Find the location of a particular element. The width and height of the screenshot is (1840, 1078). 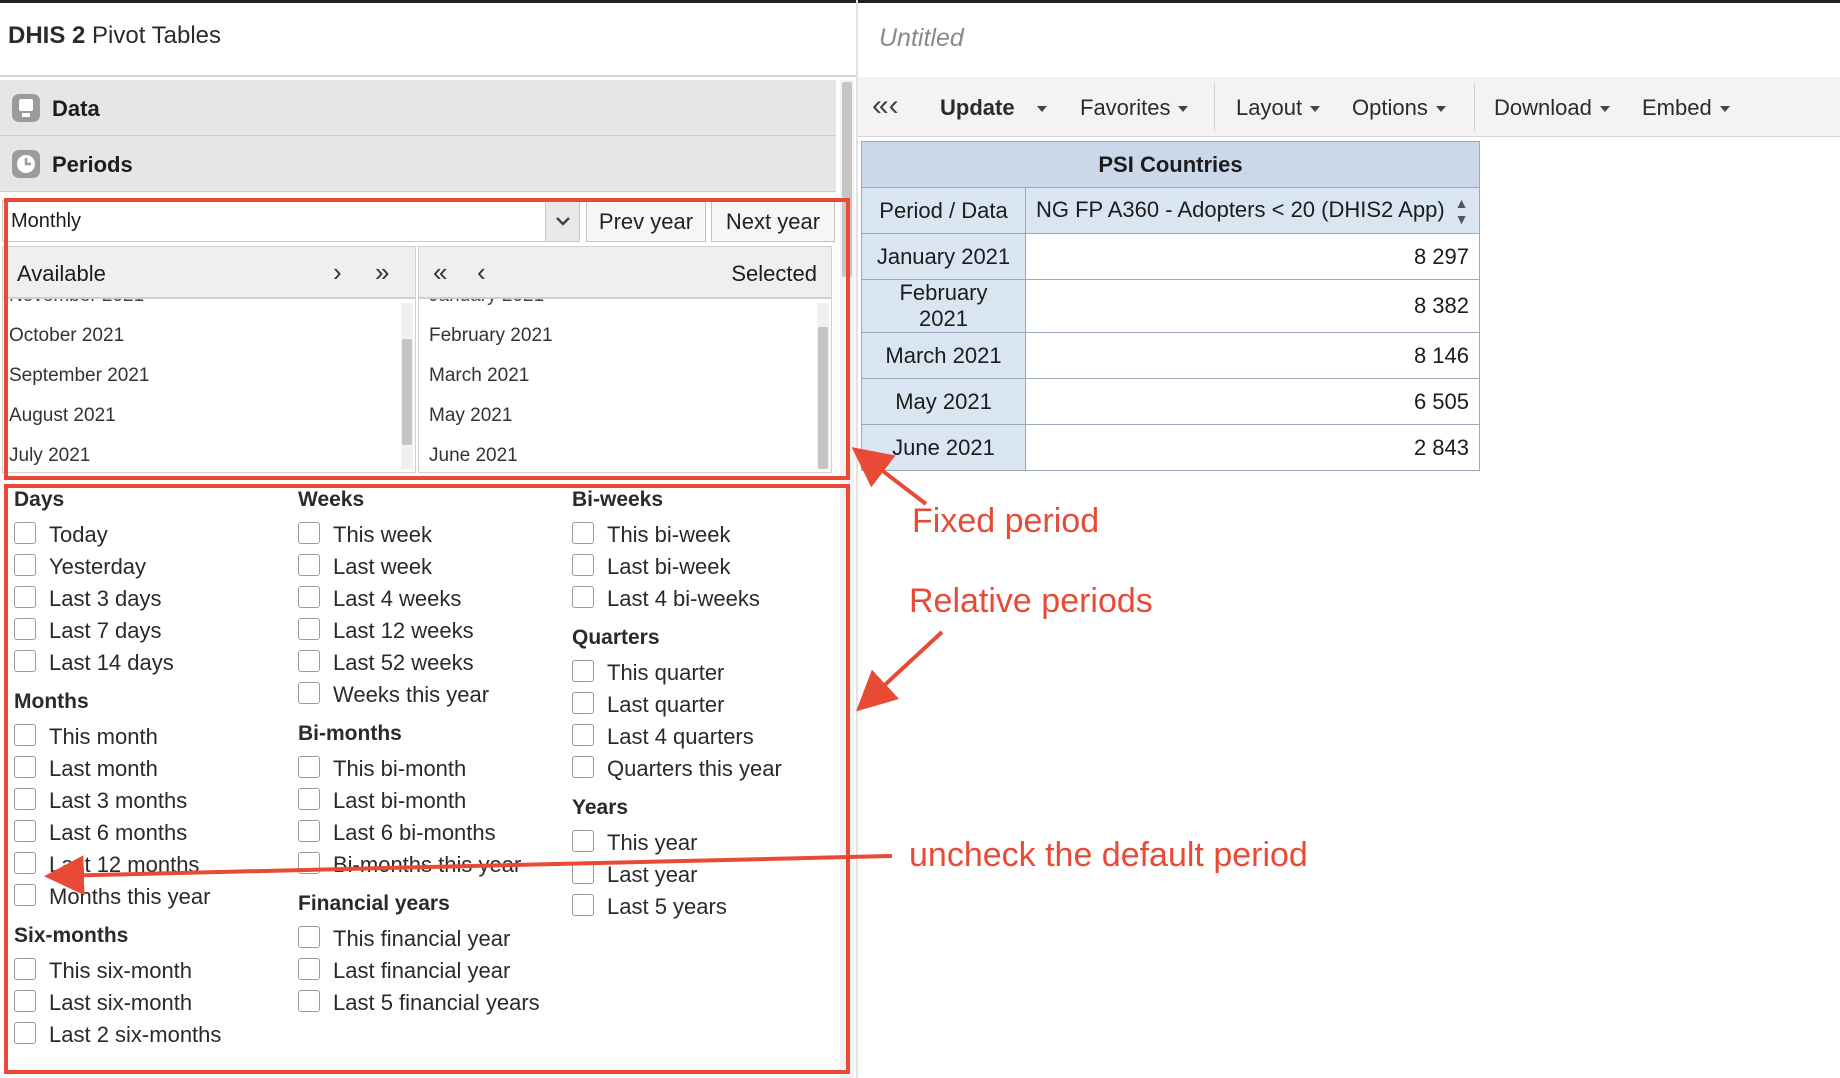

corner-header: Period / Data is located at coordinates (943, 210).